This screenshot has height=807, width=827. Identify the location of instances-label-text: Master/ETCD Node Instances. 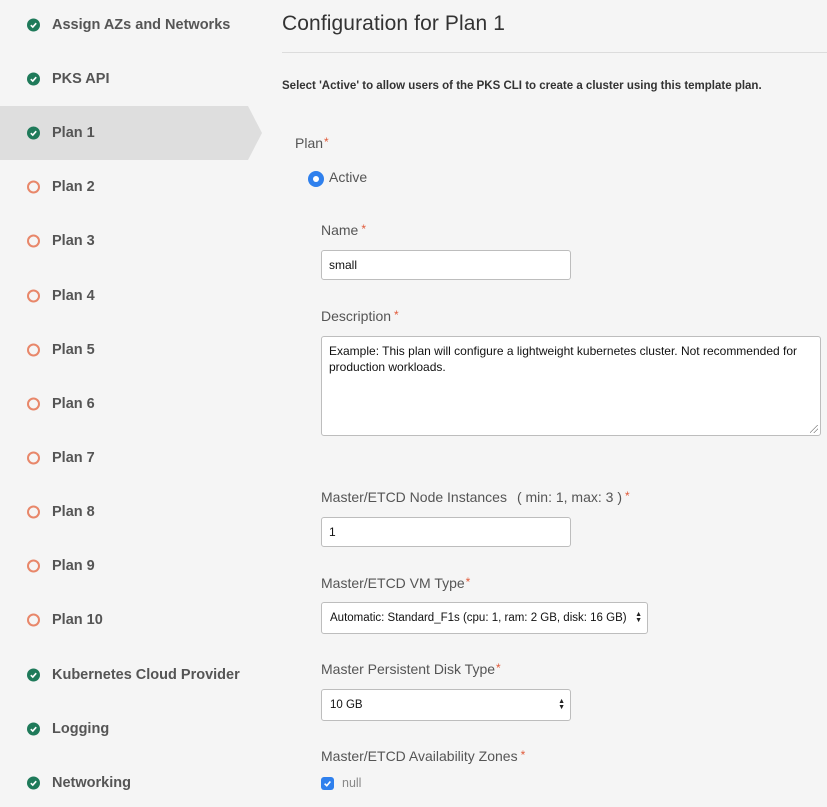
(414, 497).